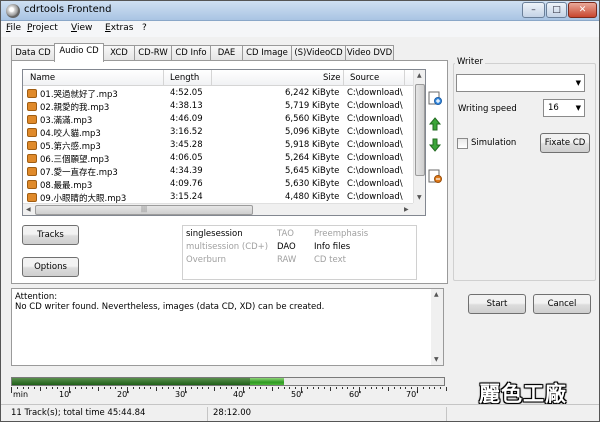 The height and width of the screenshot is (422, 600). What do you see at coordinates (520, 83) in the screenshot?
I see `writer-select: ▼` at bounding box center [520, 83].